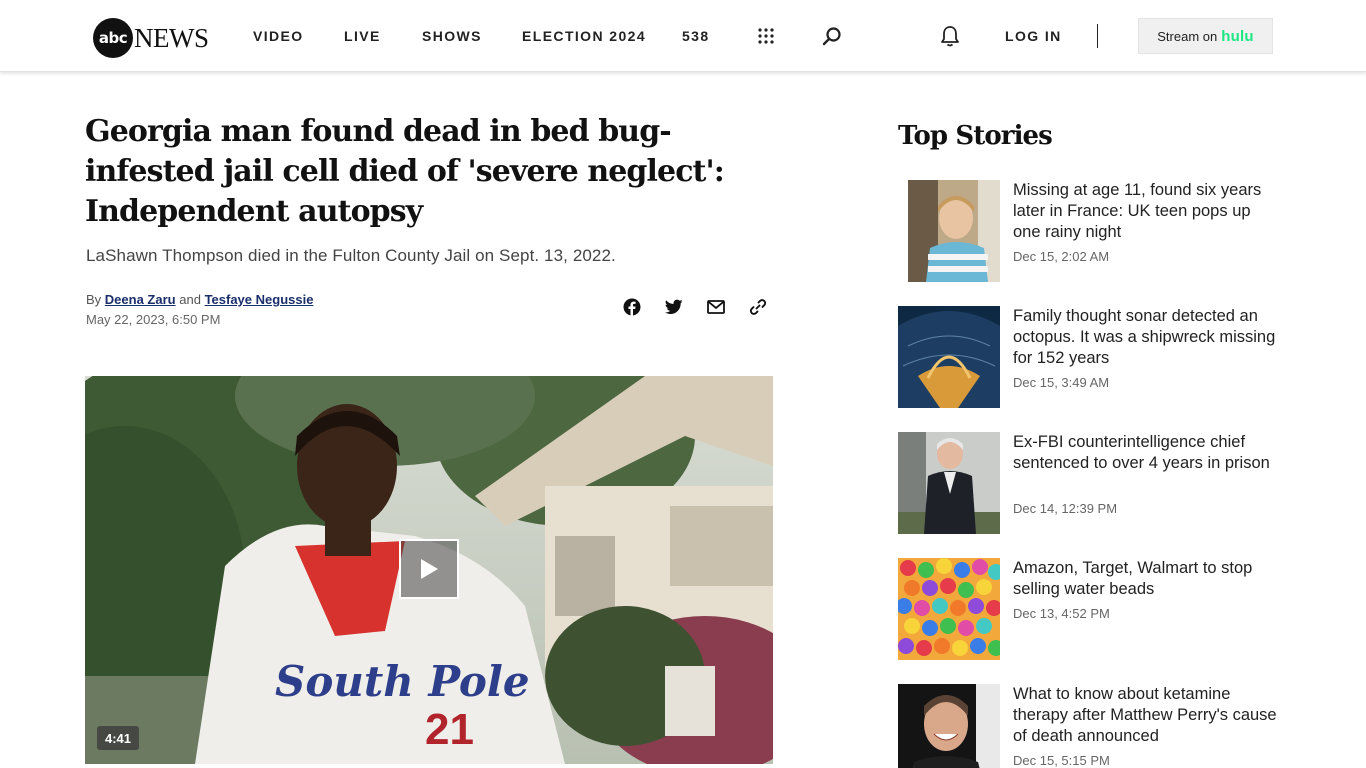  Describe the element at coordinates (1061, 760) in the screenshot. I see `story-time: Dec 15, 5:15 PM` at that location.